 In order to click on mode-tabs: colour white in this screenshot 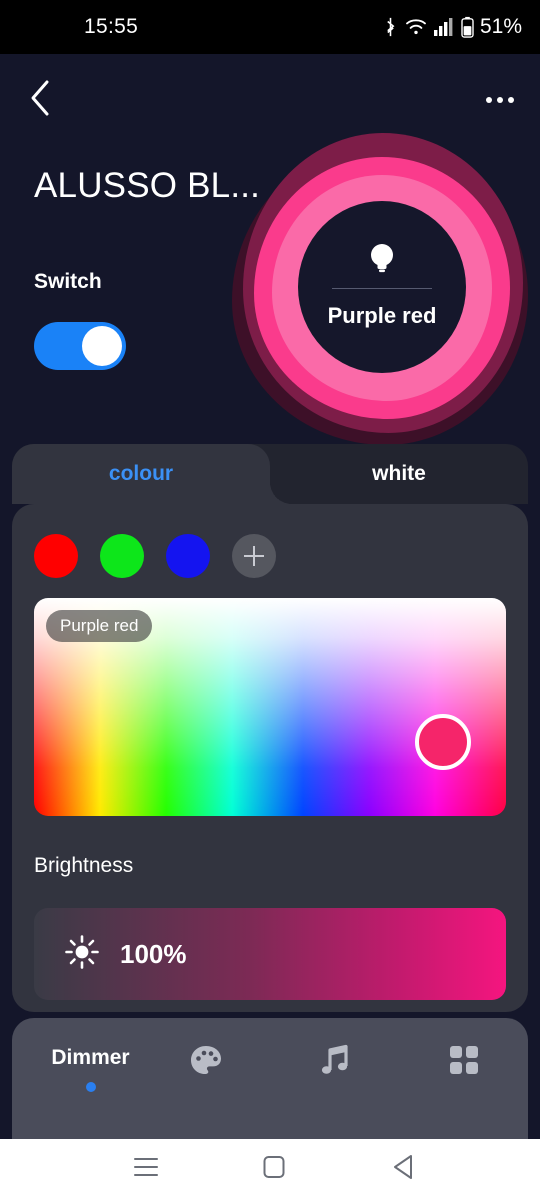, I will do `click(270, 474)`.